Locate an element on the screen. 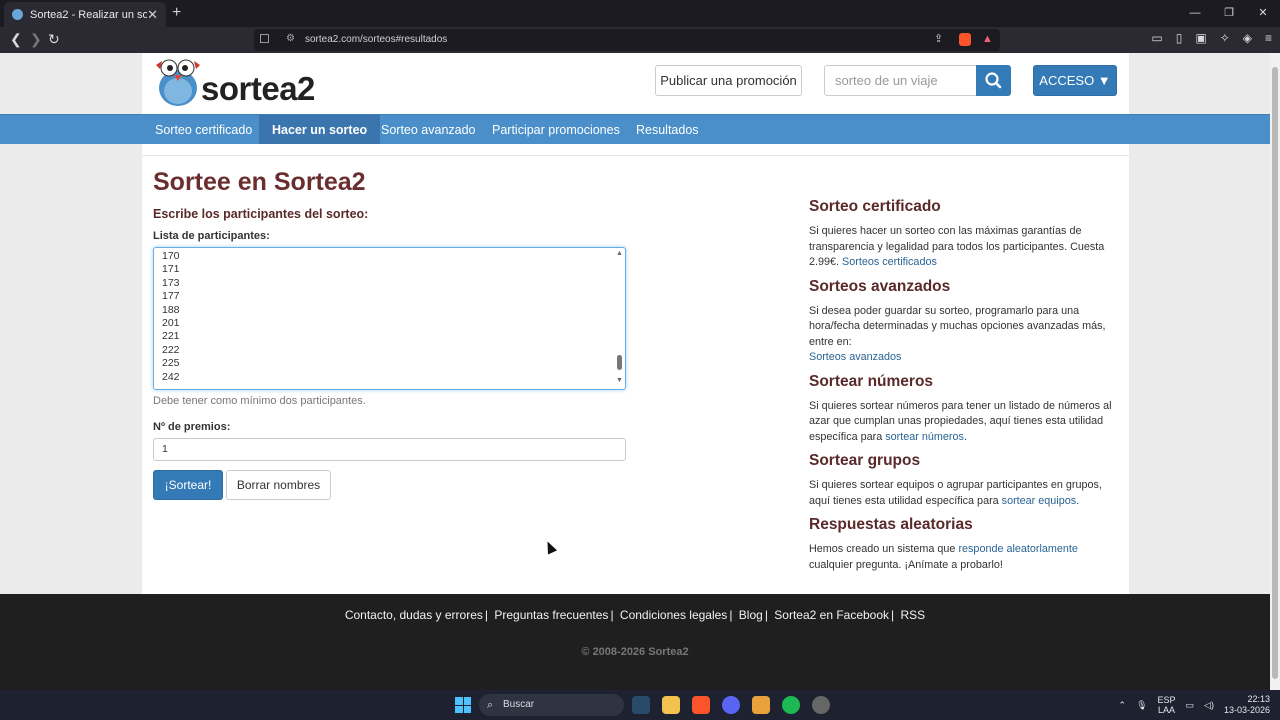 Image resolution: width=1280 pixels, height=720 pixels. forward-icon: ❯ is located at coordinates (36, 39).